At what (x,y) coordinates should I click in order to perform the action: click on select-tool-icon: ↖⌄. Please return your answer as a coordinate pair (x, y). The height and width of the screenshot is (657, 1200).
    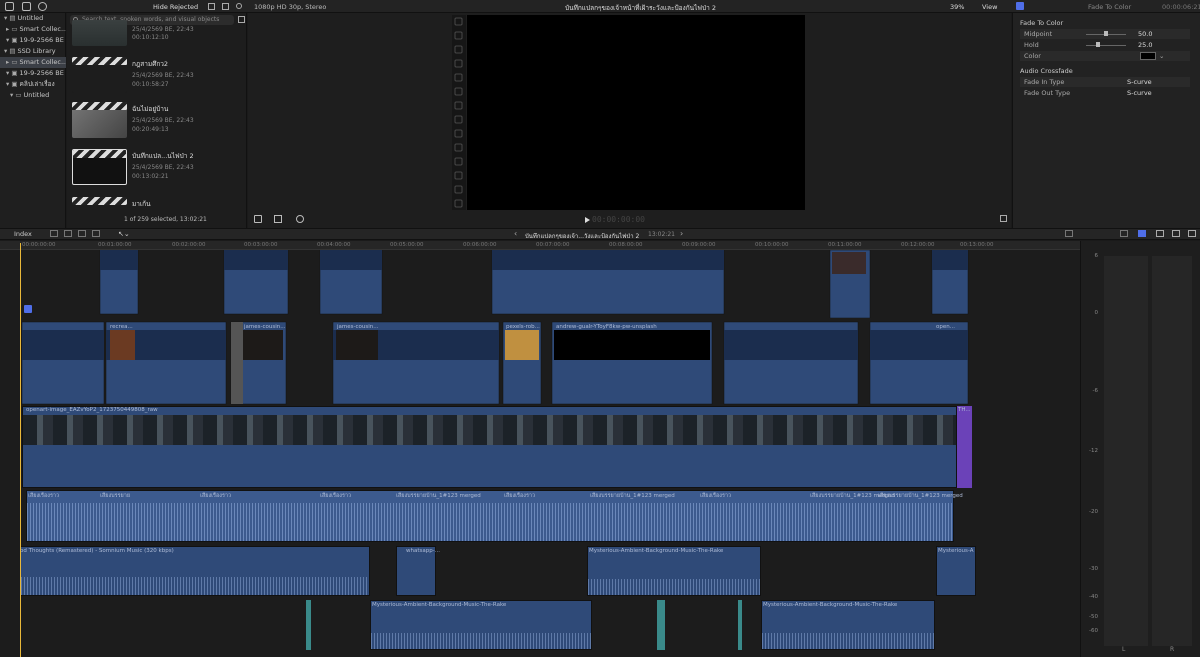
    Looking at the image, I should click on (124, 234).